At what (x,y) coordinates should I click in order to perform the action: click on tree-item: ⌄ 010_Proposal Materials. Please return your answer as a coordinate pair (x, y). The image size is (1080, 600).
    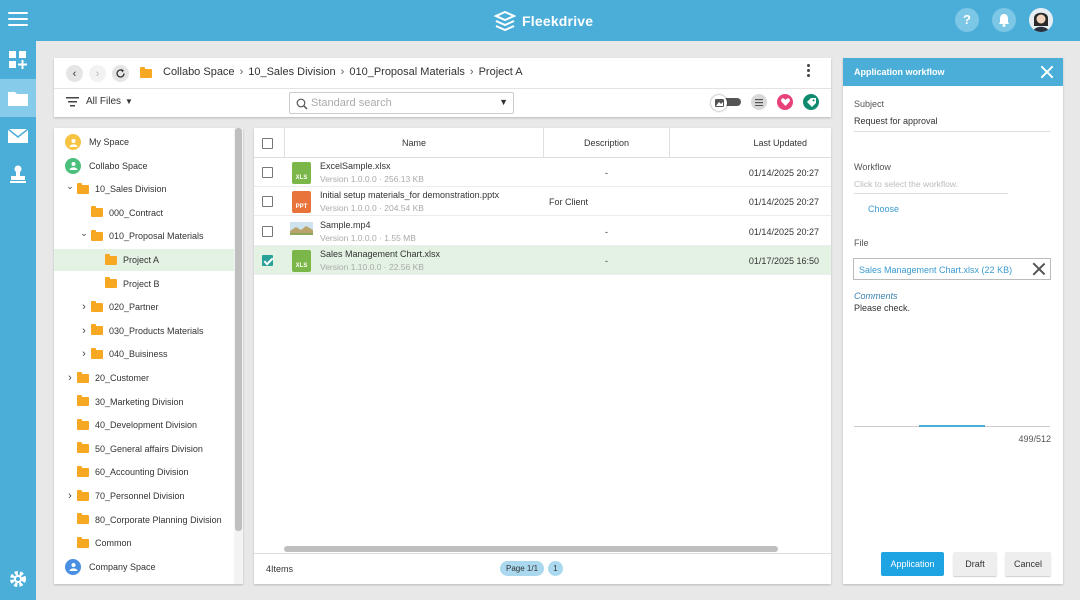
    Looking at the image, I should click on (144, 236).